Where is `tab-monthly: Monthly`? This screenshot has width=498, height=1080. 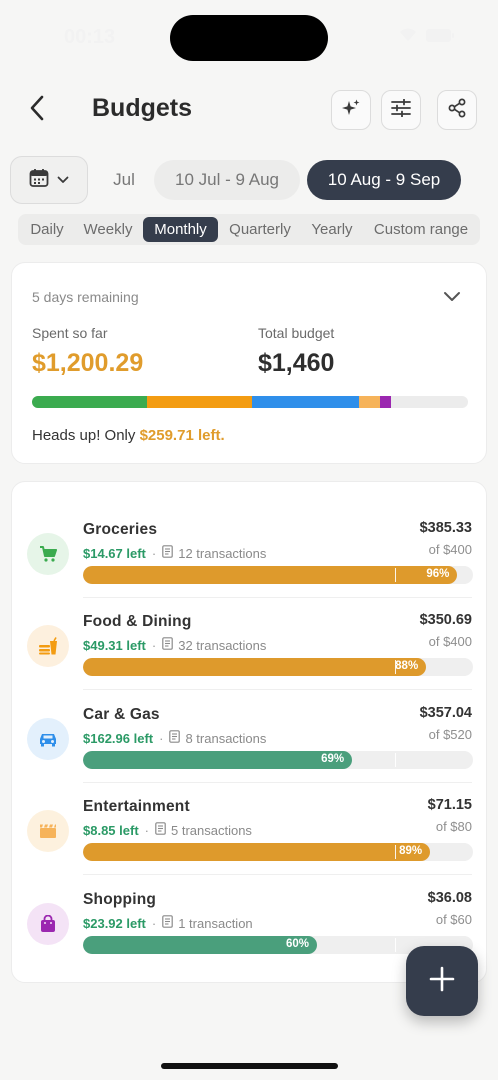
tab-monthly: Monthly is located at coordinates (180, 229).